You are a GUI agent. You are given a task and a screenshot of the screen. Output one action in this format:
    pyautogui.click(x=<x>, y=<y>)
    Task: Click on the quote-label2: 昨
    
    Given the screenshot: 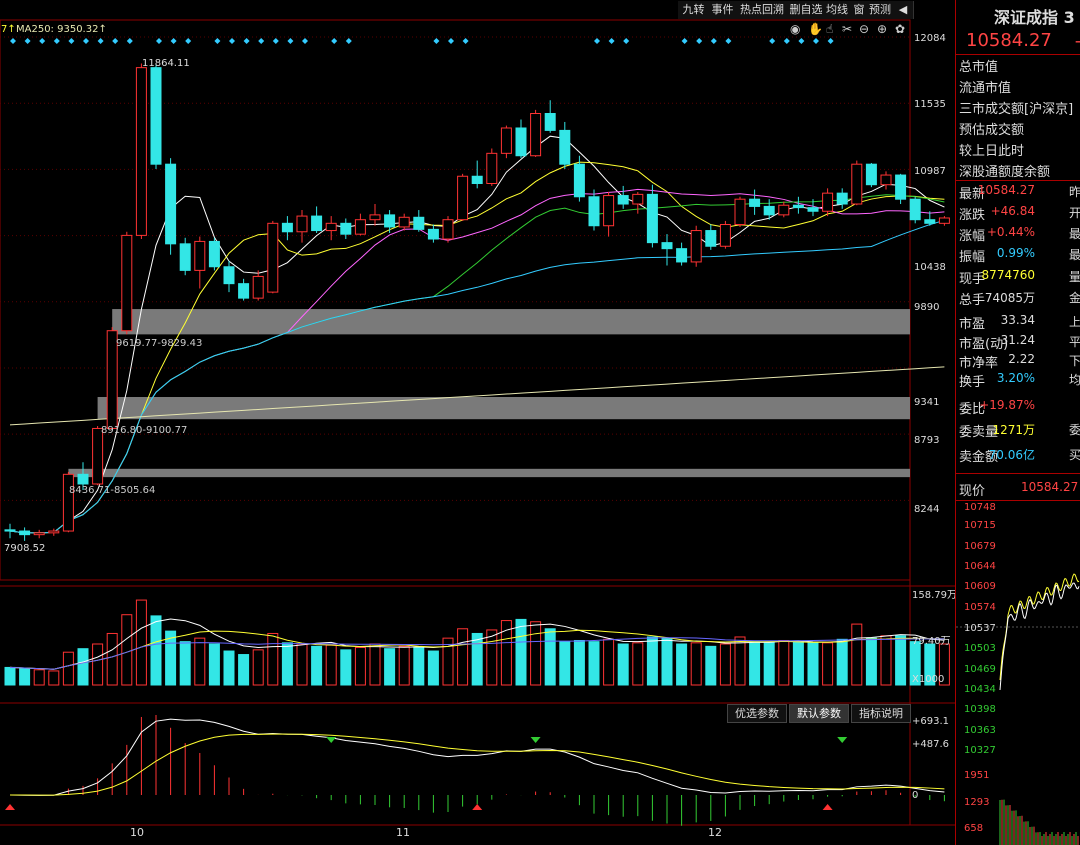 What is the action you would take?
    pyautogui.click(x=1074, y=192)
    